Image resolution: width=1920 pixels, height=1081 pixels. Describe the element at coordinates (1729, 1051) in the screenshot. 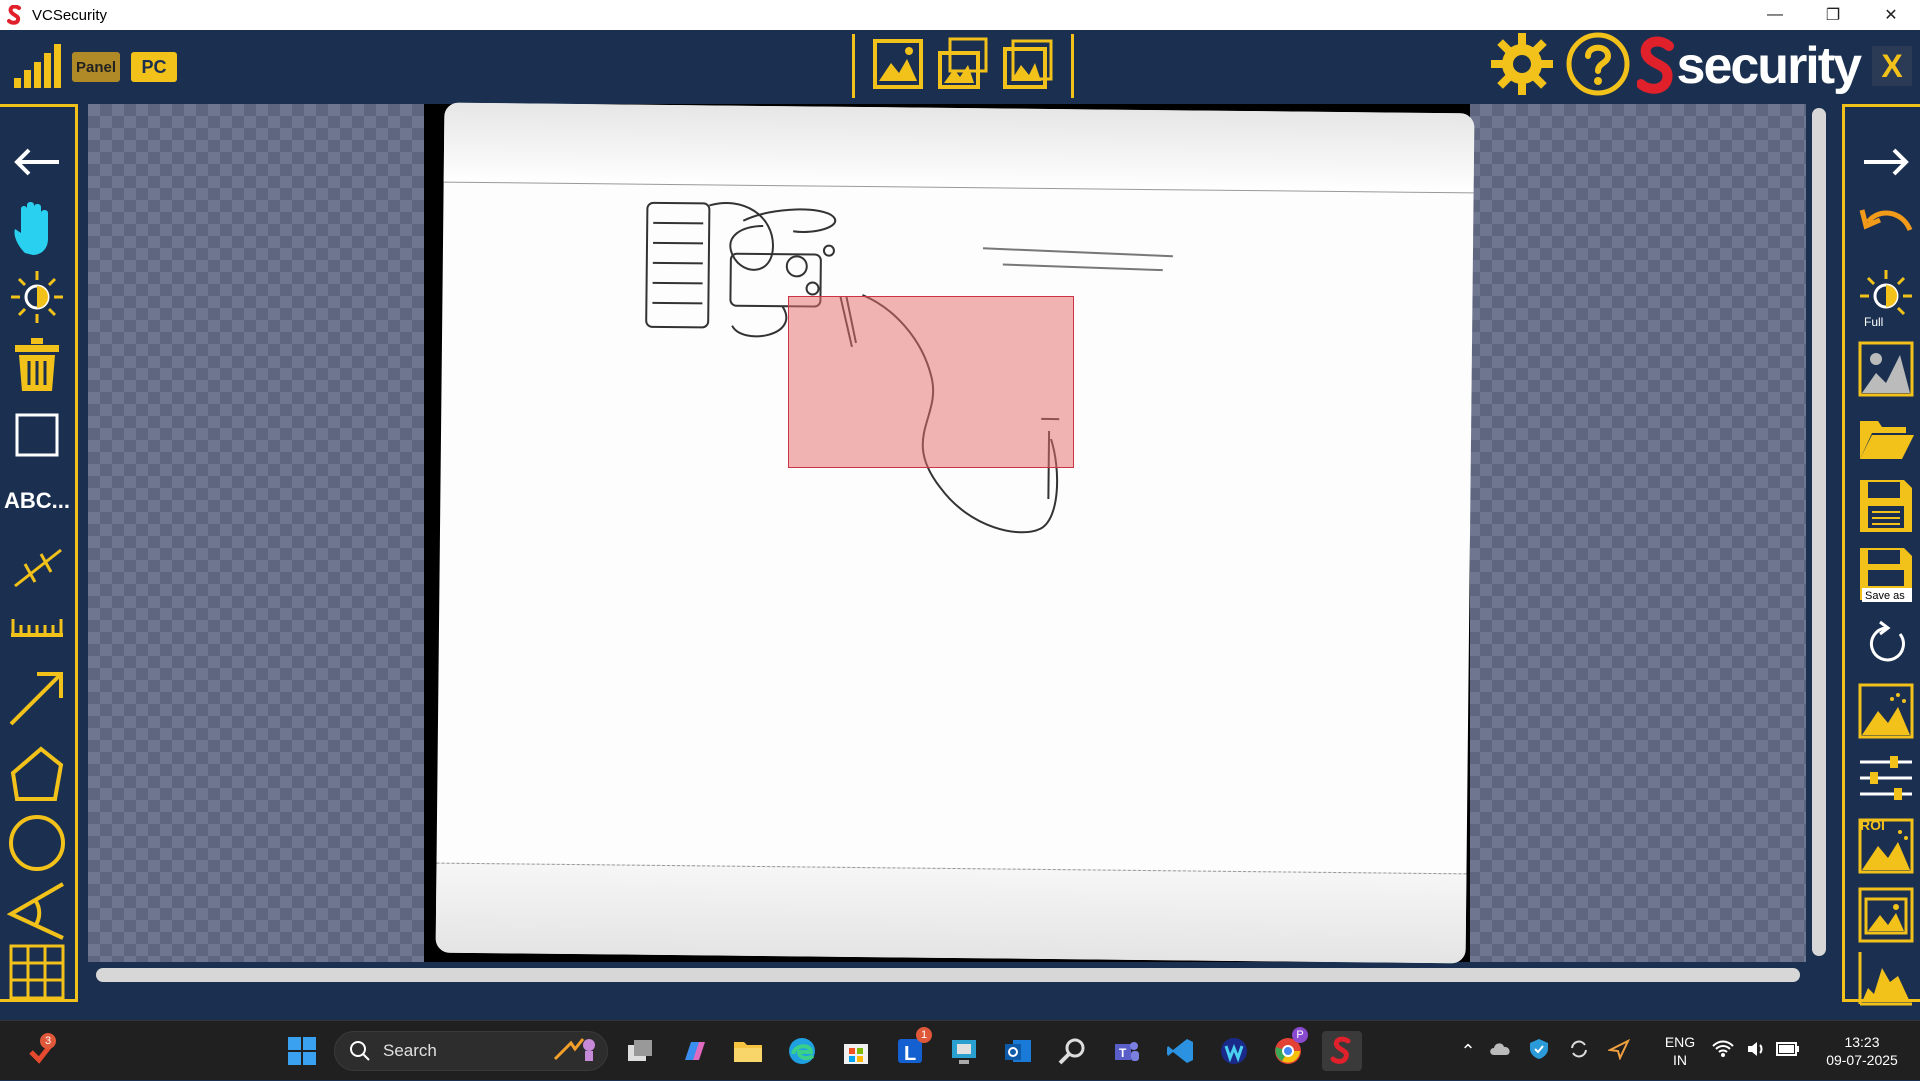

I see `wifi-icon` at that location.